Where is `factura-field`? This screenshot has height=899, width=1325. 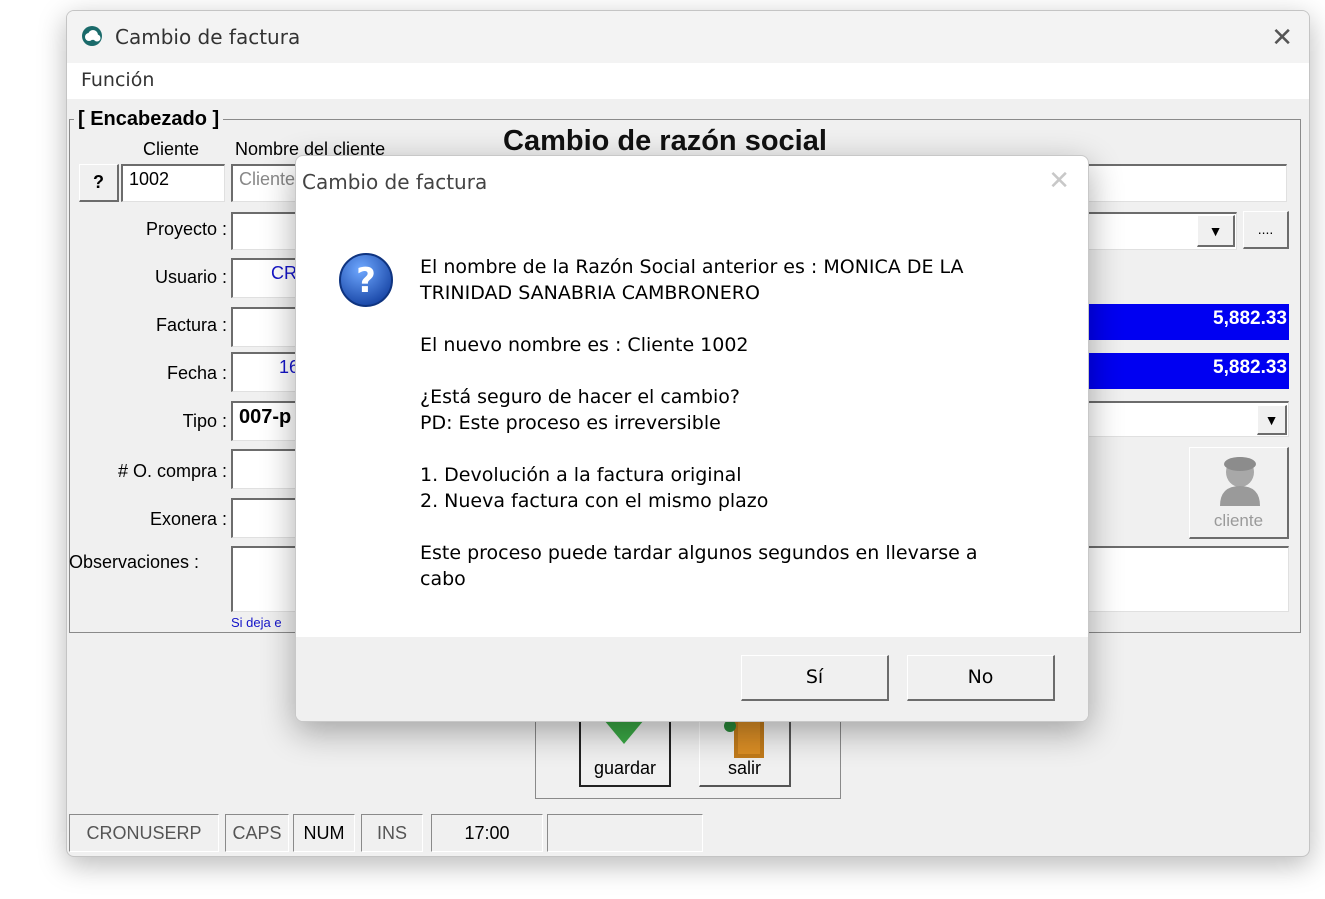 factura-field is located at coordinates (266, 327).